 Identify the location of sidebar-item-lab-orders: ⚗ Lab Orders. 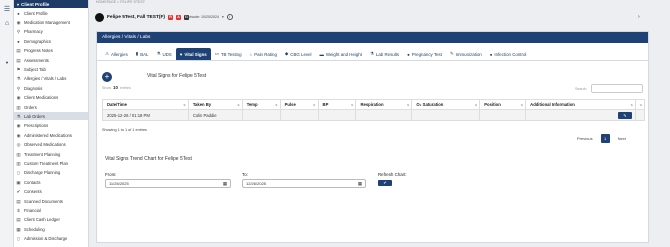
(50, 116).